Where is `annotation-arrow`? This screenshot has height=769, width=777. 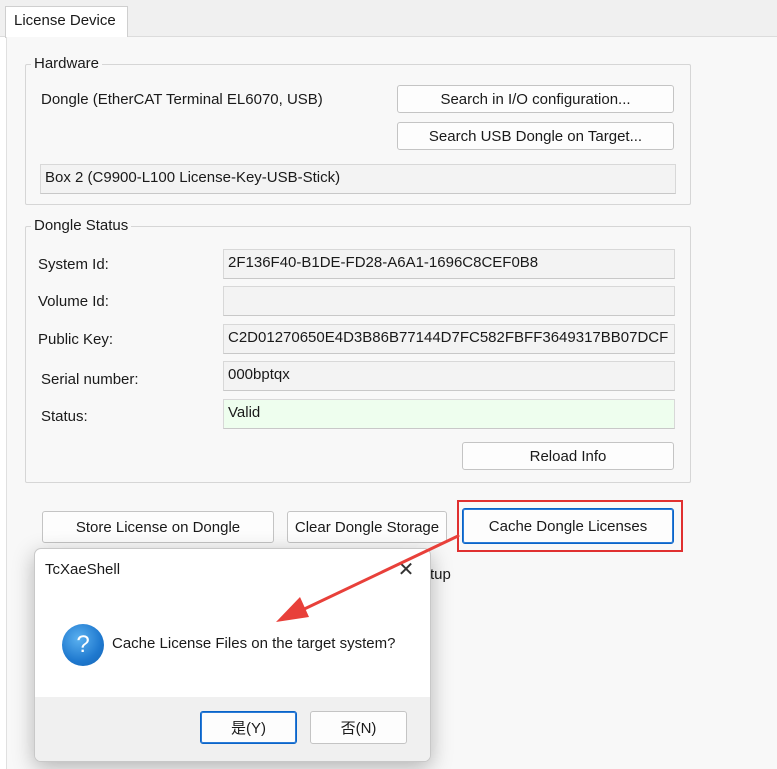 annotation-arrow is located at coordinates (368, 578).